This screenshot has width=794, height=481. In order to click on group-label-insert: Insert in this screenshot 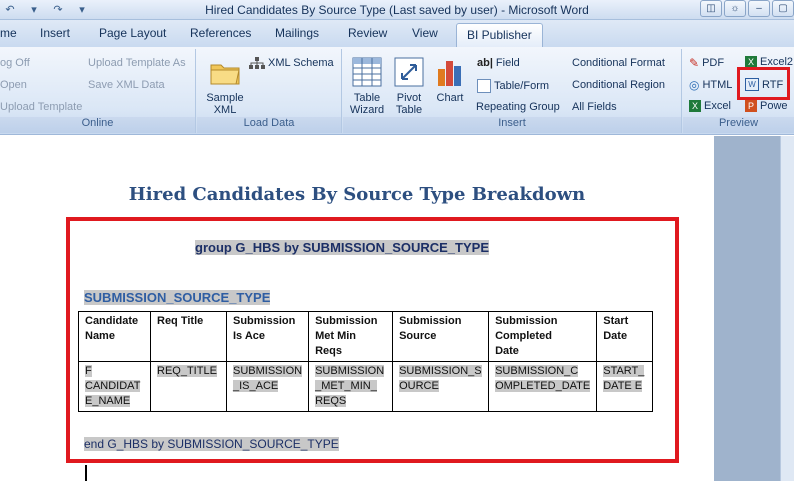, I will do `click(512, 125)`.